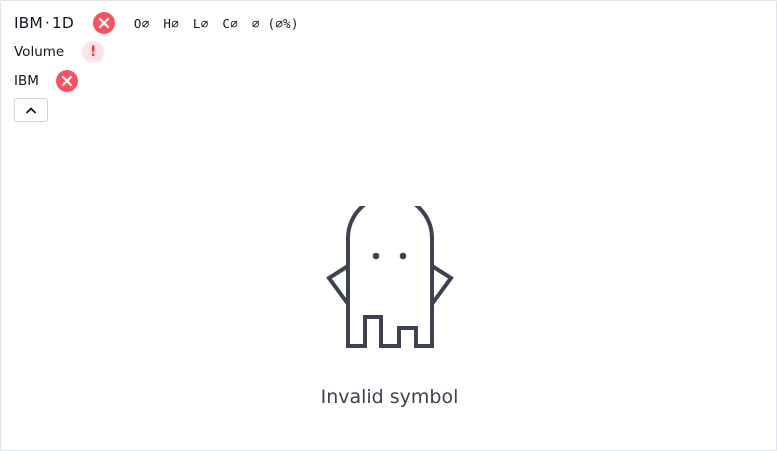 The image size is (777, 451). I want to click on volume-warning-button: !, so click(93, 52).